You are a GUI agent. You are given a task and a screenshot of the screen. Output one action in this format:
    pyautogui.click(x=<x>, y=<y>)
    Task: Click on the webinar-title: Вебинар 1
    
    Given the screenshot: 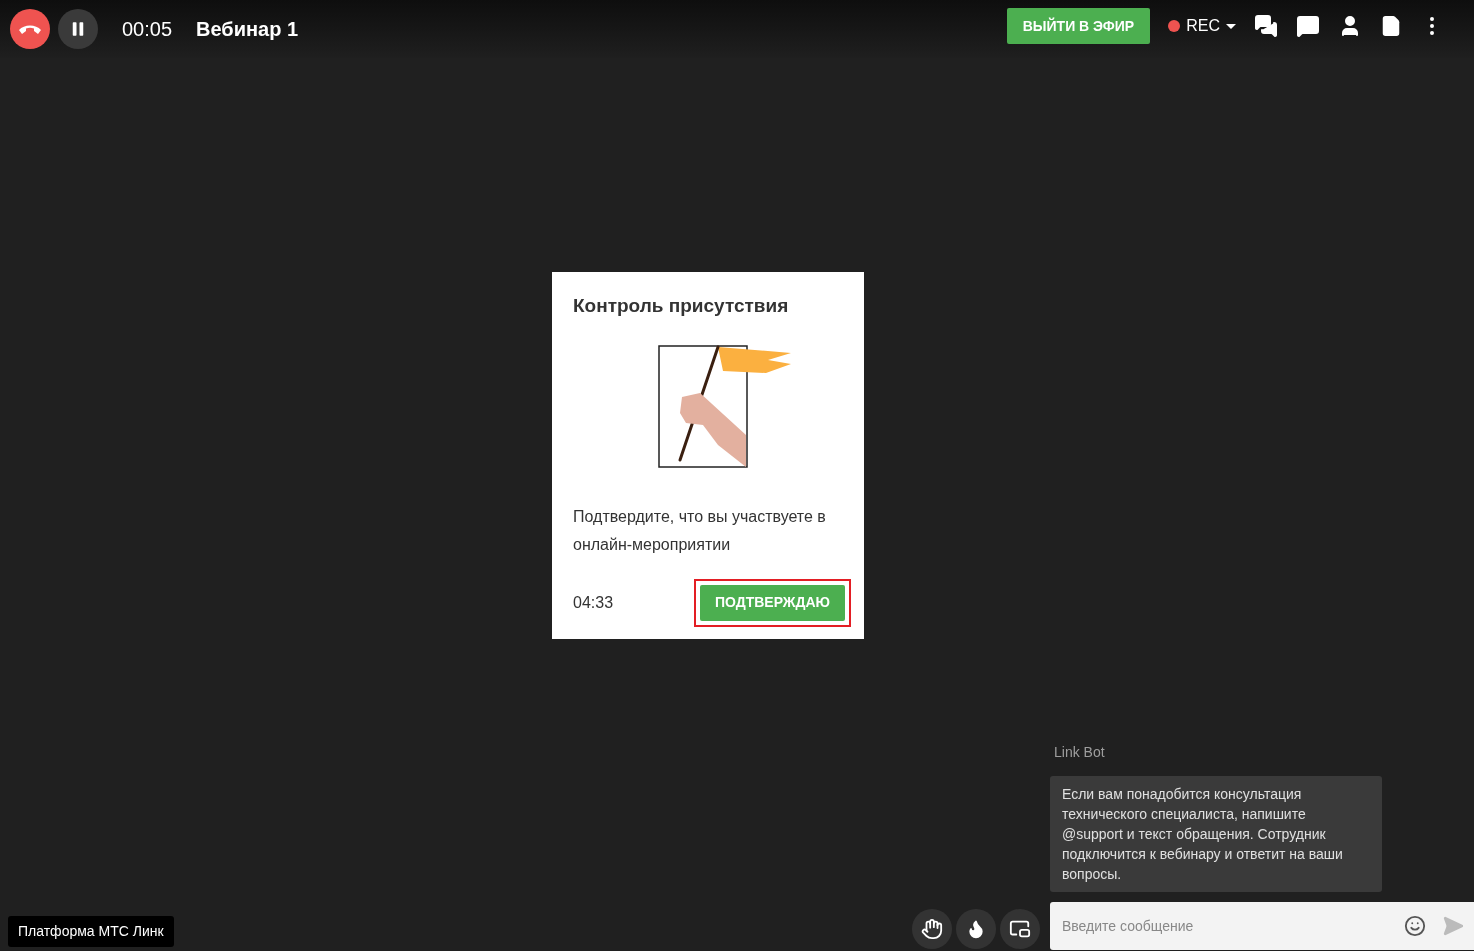 What is the action you would take?
    pyautogui.click(x=247, y=29)
    